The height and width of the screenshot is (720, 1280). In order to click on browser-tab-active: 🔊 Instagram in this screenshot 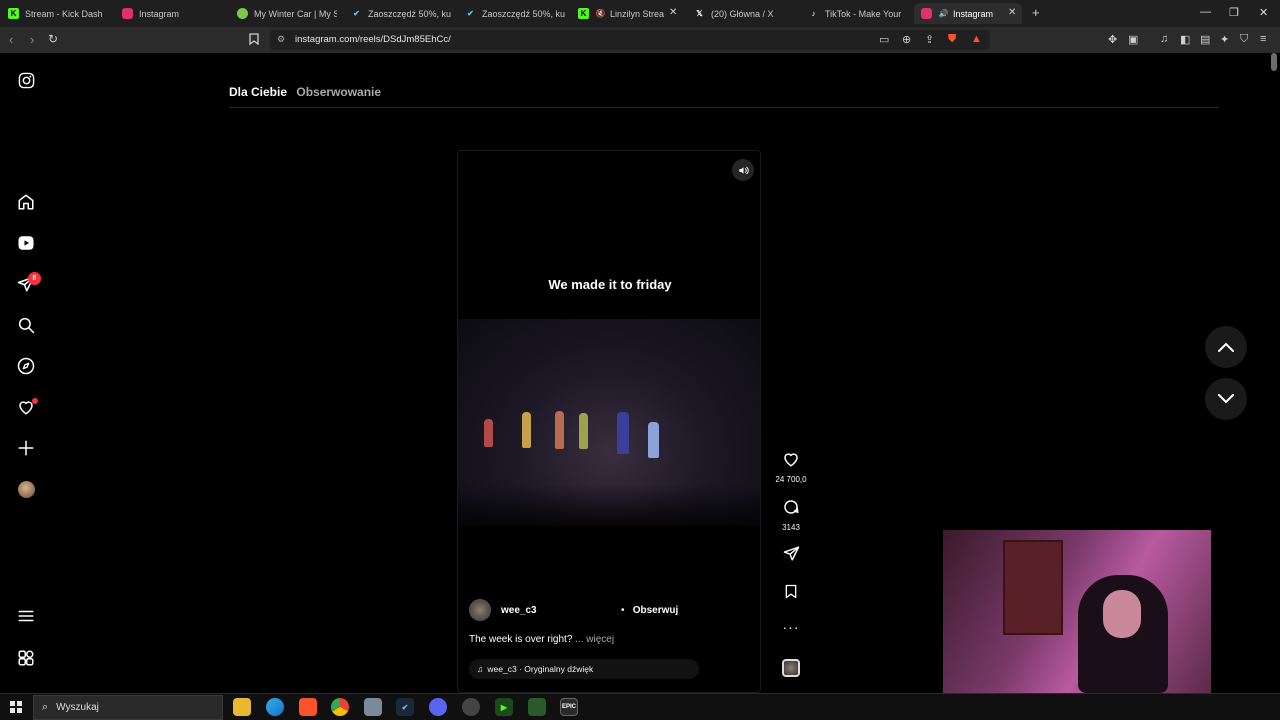, I will do `click(968, 13)`.